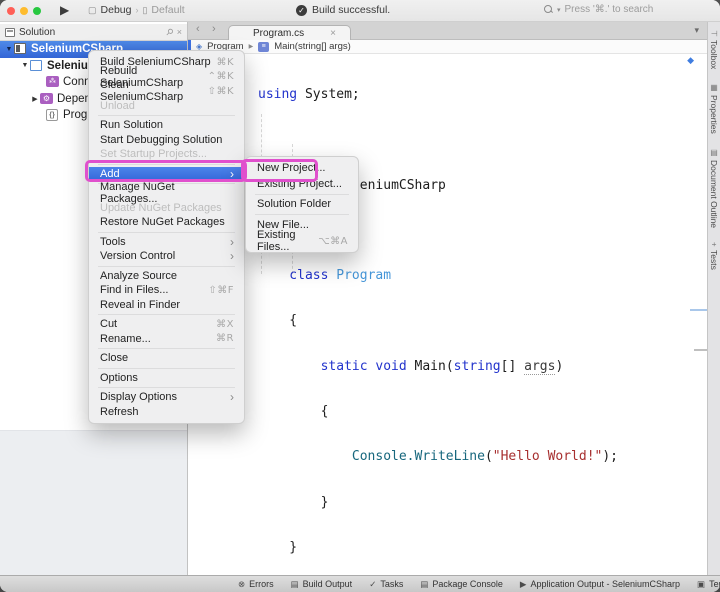 This screenshot has width=720, height=592. What do you see at coordinates (714, 188) in the screenshot?
I see `dock-tab-document-outline: ▤ Document Outline` at bounding box center [714, 188].